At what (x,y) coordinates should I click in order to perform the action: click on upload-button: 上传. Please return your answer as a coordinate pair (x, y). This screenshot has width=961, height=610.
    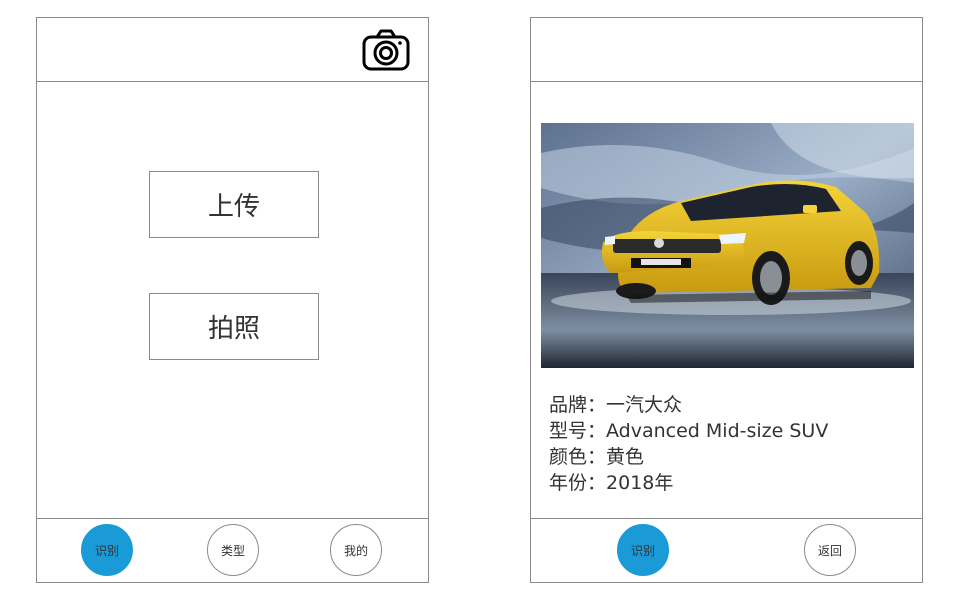
    Looking at the image, I should click on (234, 204).